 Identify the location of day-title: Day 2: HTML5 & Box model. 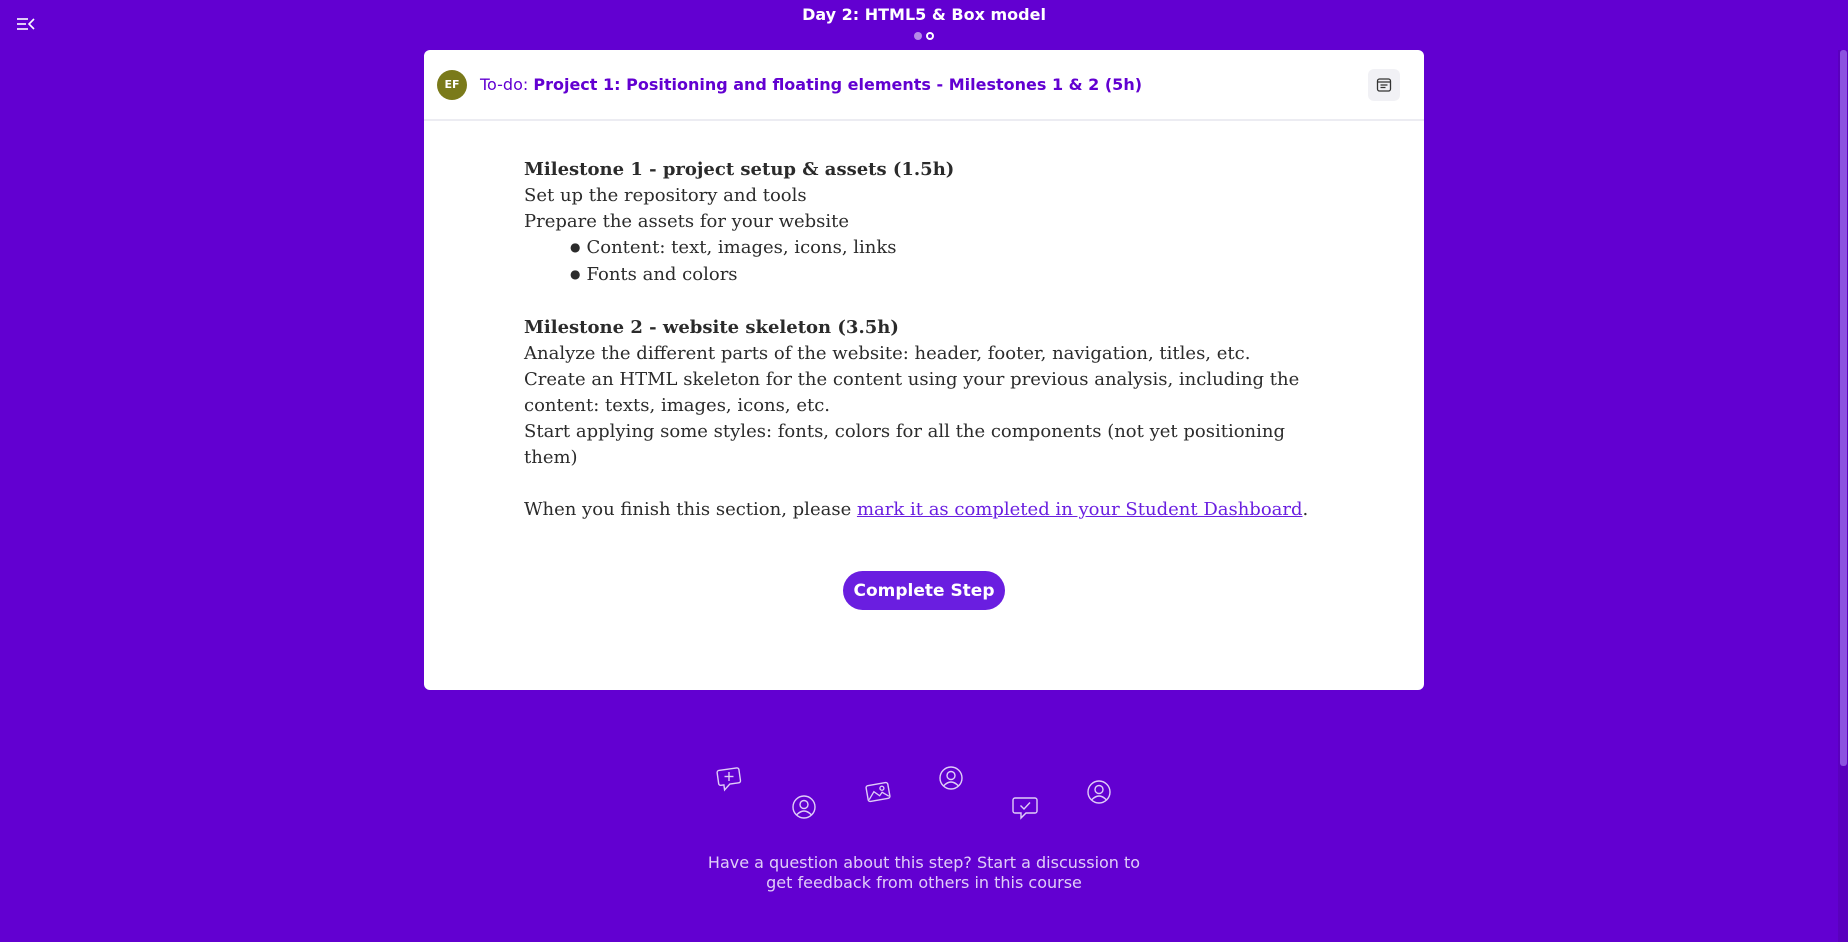
(924, 14).